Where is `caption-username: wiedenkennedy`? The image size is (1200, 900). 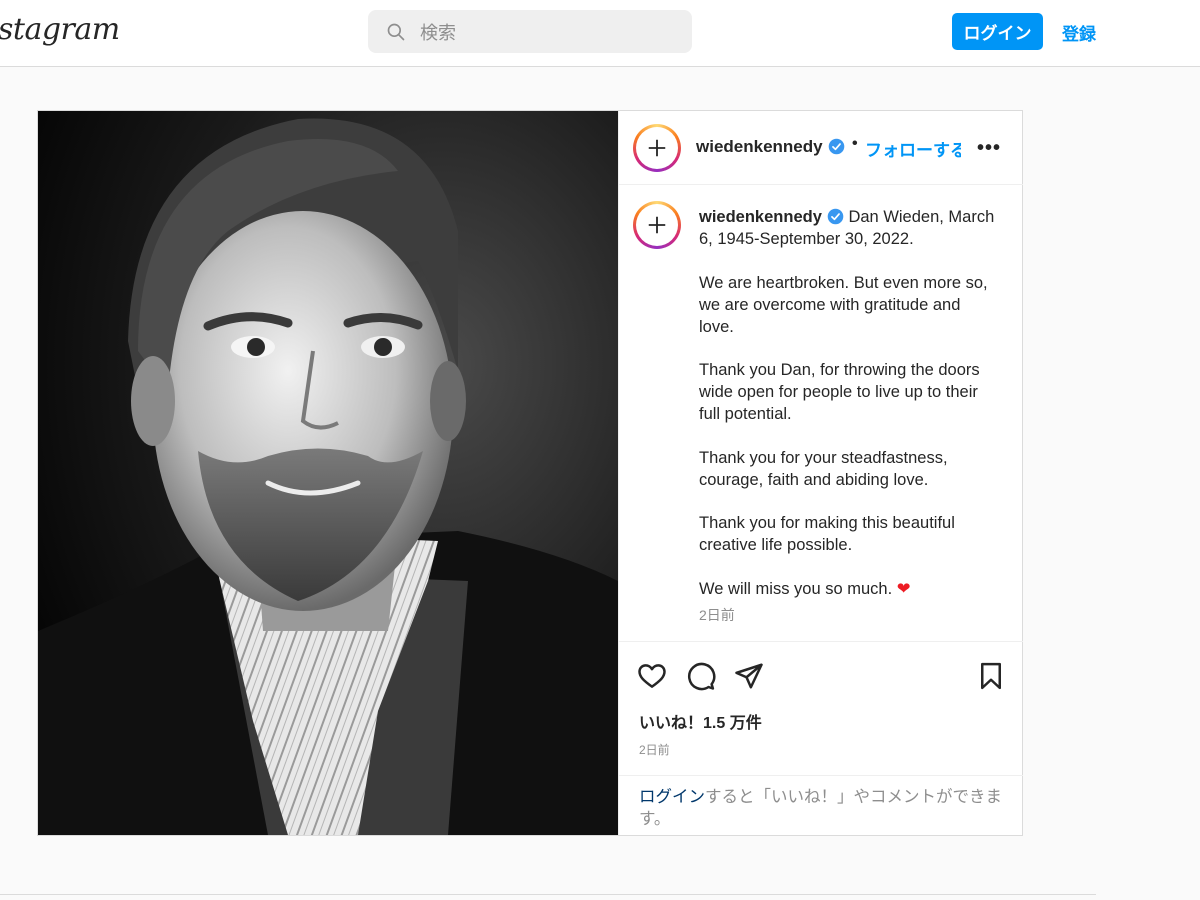
caption-username: wiedenkennedy is located at coordinates (760, 217).